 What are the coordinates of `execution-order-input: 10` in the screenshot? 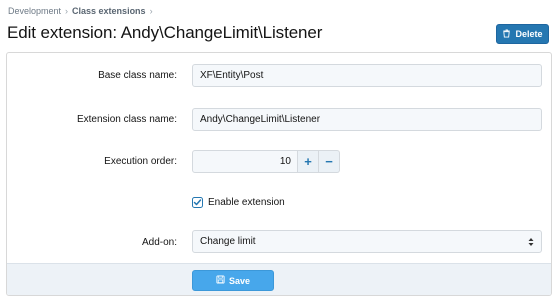 It's located at (245, 161).